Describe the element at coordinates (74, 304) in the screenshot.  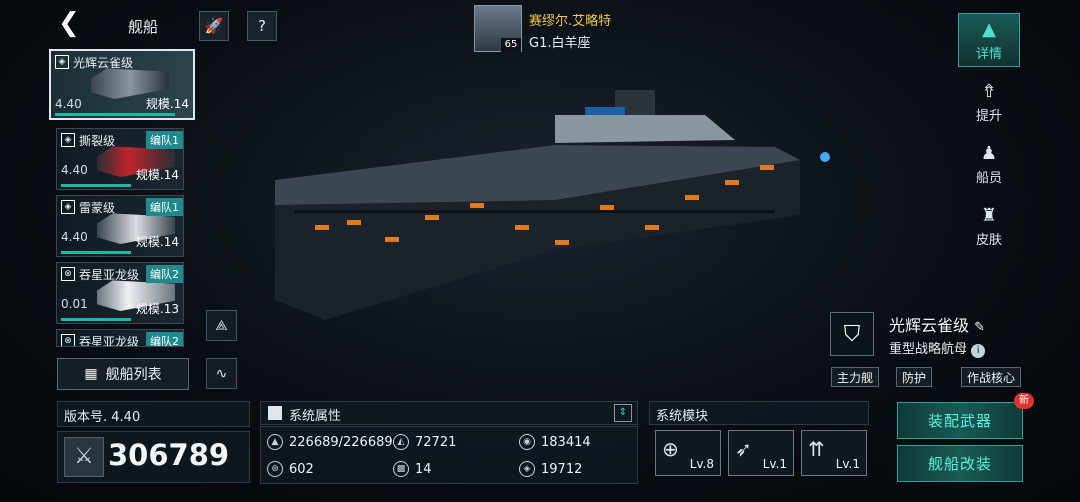
I see `ship-power: 0.01` at that location.